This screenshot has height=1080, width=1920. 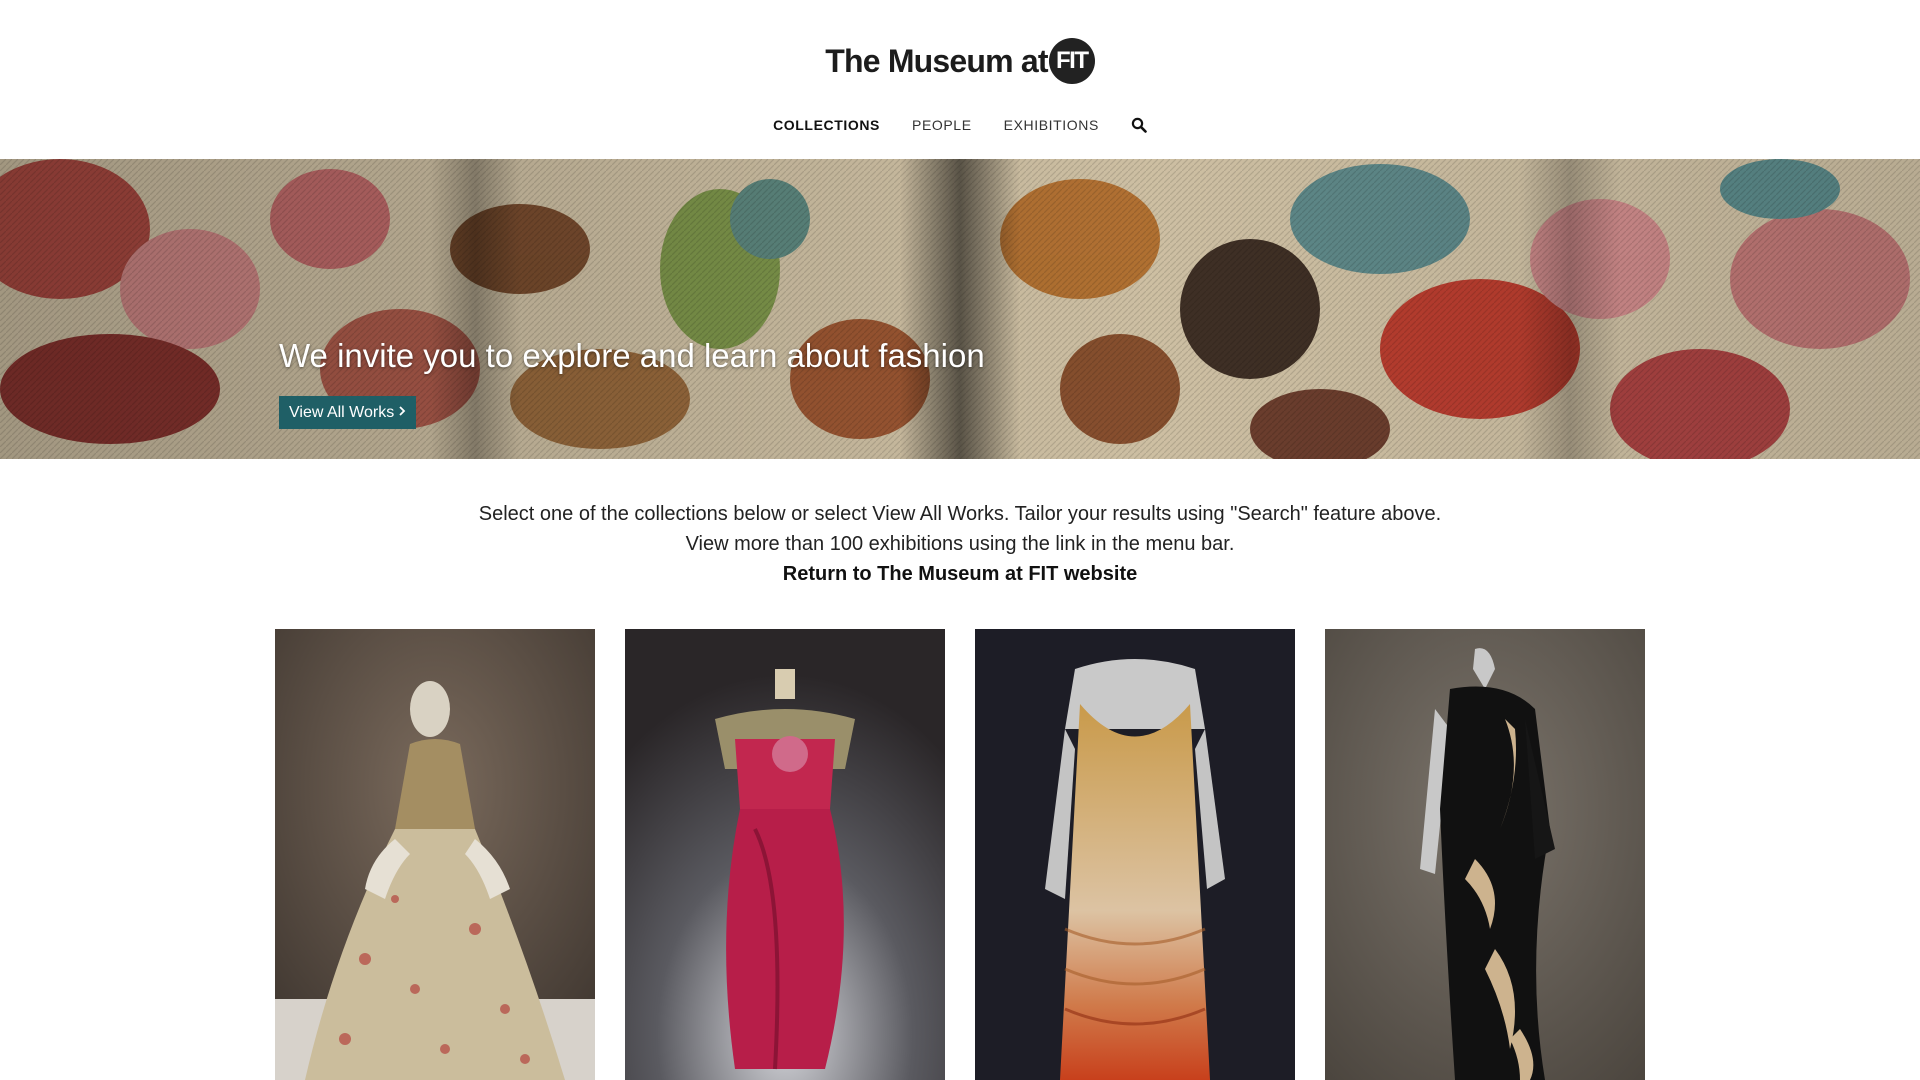 What do you see at coordinates (402, 413) in the screenshot?
I see `chevron-right-icon` at bounding box center [402, 413].